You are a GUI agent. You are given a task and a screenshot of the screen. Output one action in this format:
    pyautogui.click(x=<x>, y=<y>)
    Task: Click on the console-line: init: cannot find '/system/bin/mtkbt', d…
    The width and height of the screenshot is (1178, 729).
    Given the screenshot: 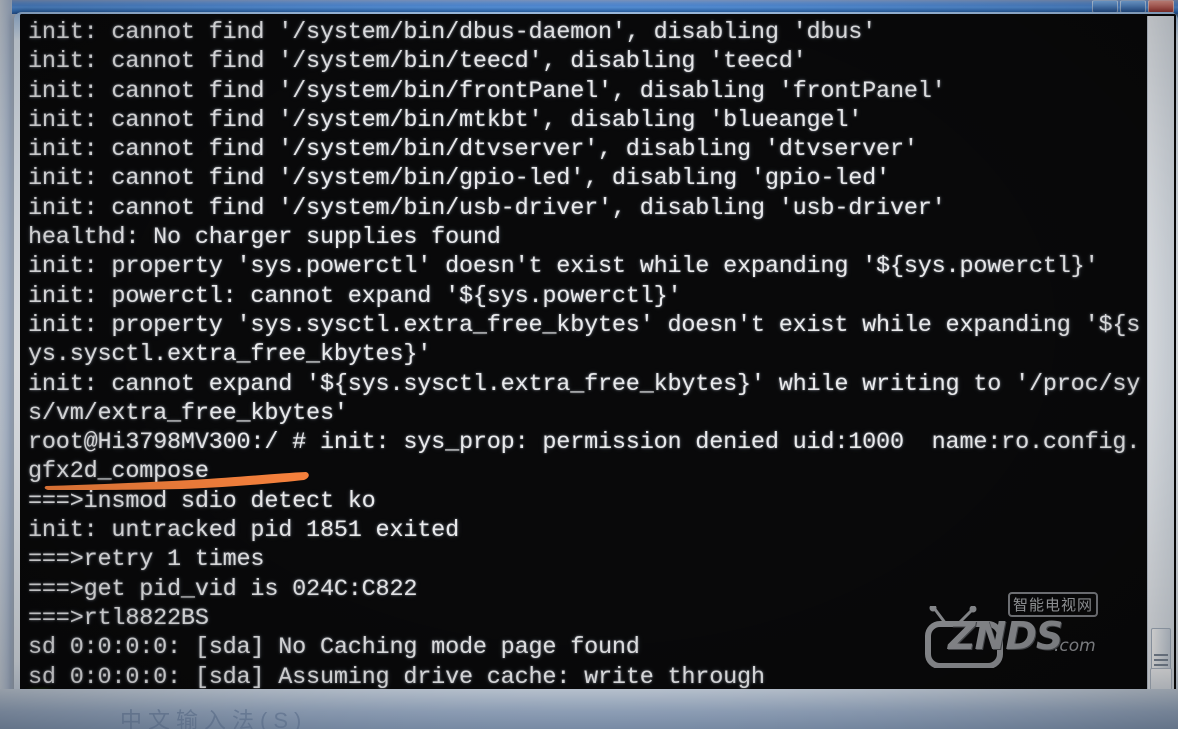 What is the action you would take?
    pyautogui.click(x=445, y=120)
    